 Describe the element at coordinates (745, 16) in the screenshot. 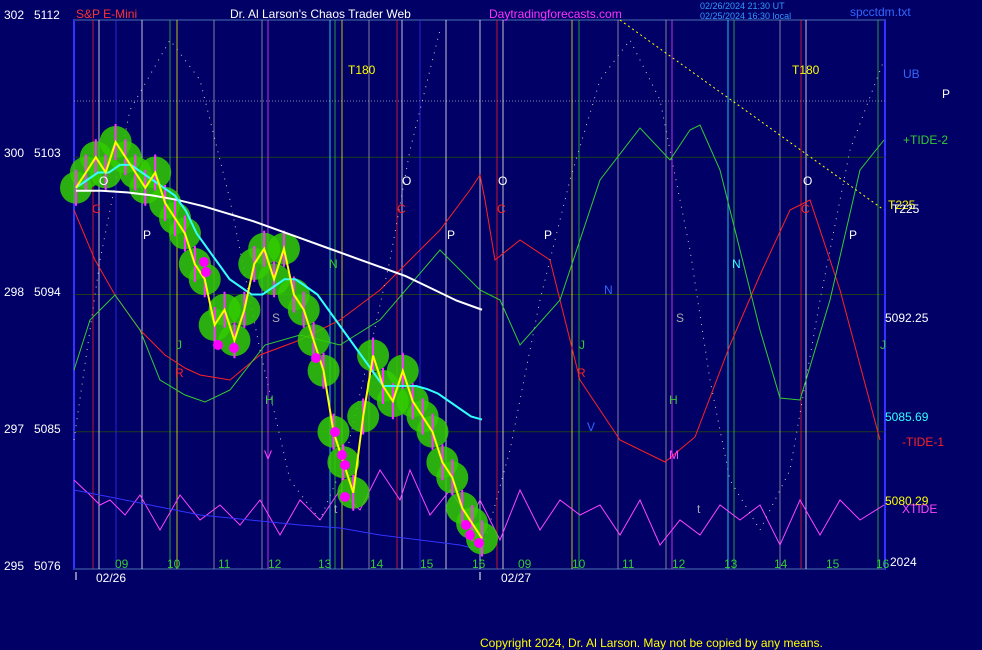

I see `timestamp-local: 02/25/2024 16:30 local` at that location.